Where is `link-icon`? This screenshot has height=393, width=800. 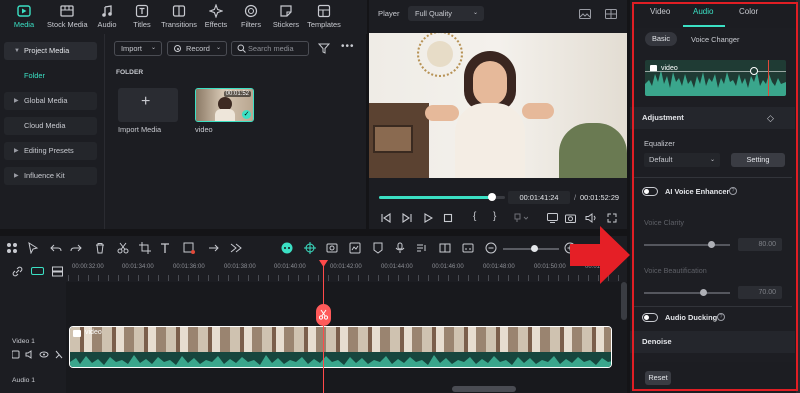
link-icon is located at coordinates (17, 271).